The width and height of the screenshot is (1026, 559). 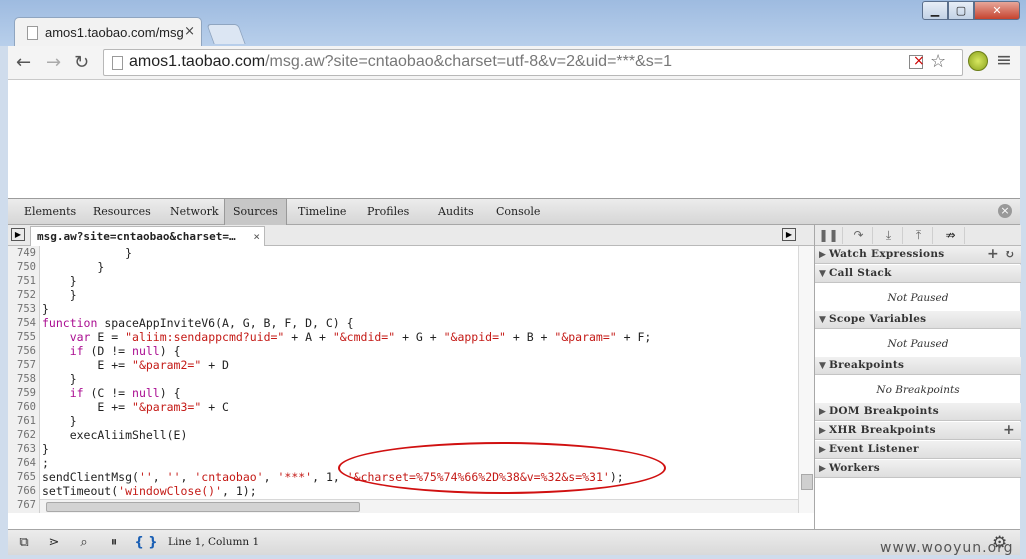 I want to click on code-line: 760 E += "&param3=" + C, so click(x=403, y=407).